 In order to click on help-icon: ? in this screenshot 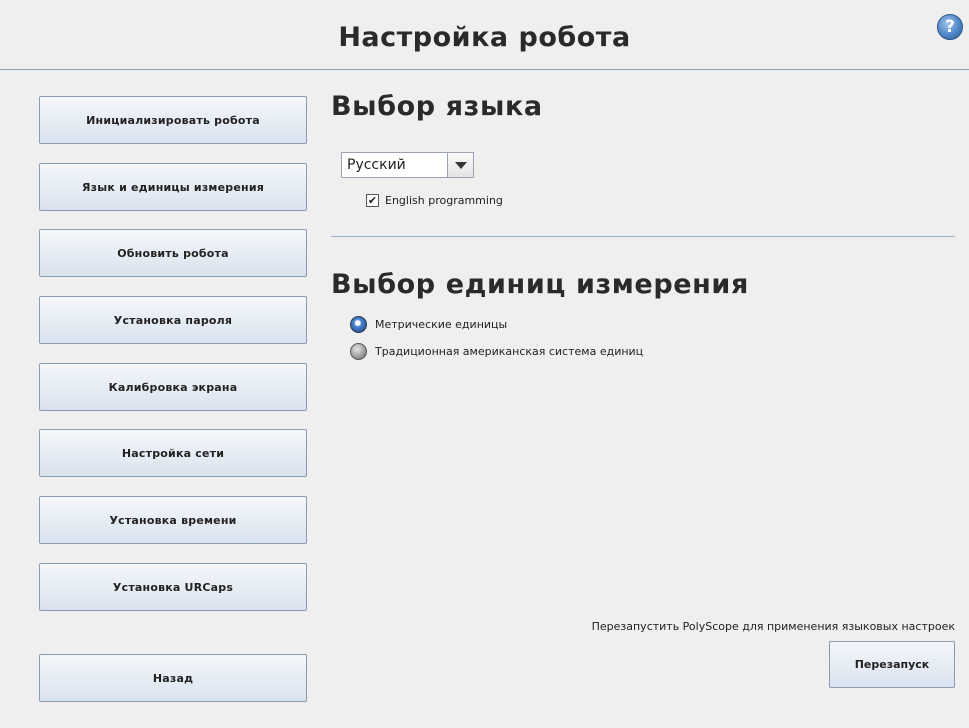, I will do `click(950, 27)`.